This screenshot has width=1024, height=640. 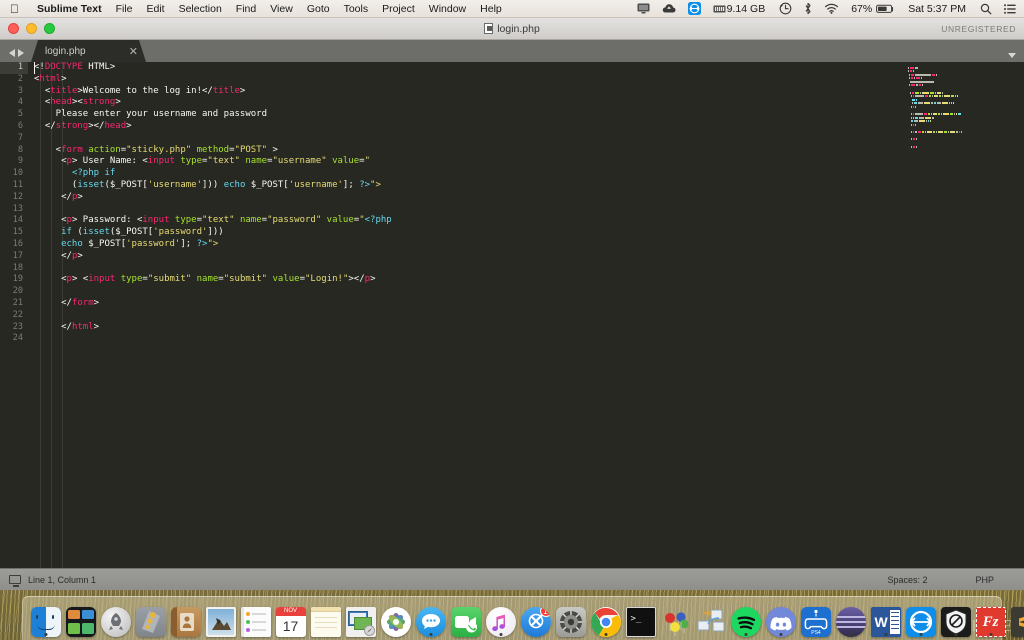 What do you see at coordinates (356, 9) in the screenshot?
I see `menu-item-tools: Tools` at bounding box center [356, 9].